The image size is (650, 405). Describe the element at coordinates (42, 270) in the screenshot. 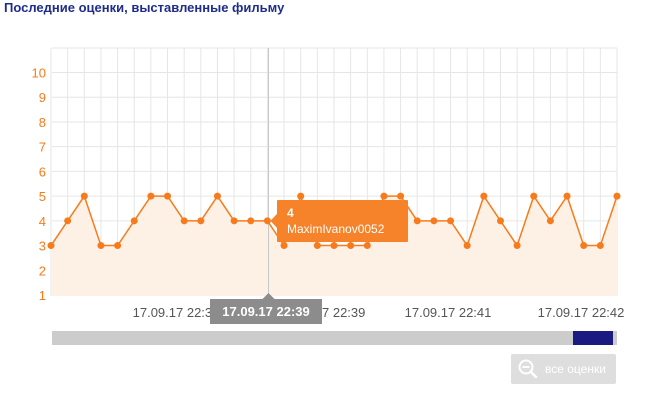

I see `y-tick-label: 2` at that location.